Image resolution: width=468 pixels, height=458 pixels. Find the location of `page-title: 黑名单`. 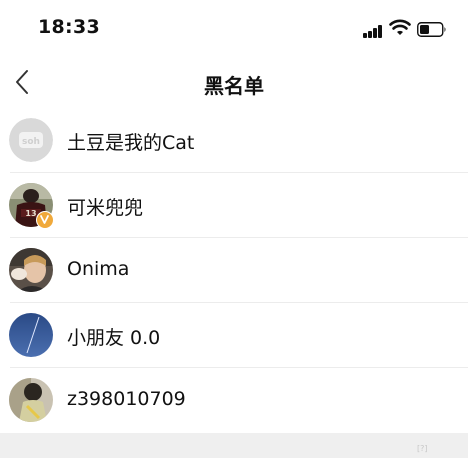

page-title: 黑名单 is located at coordinates (234, 86).